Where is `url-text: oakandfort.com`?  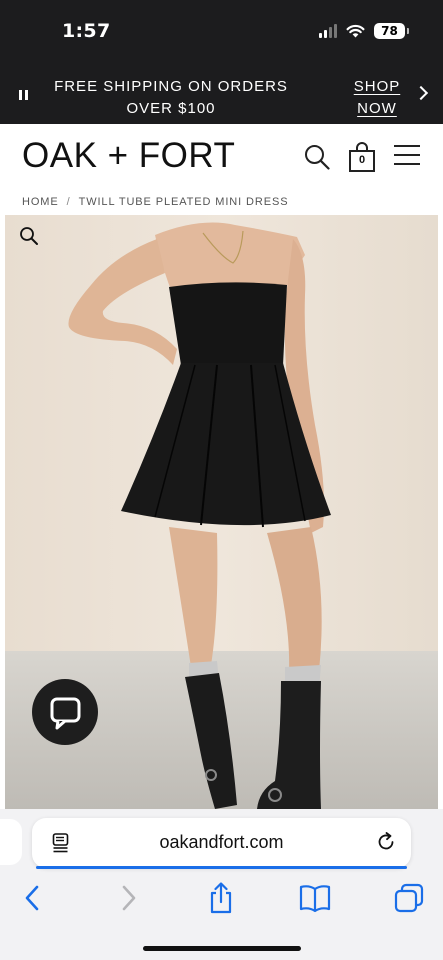
url-text: oakandfort.com is located at coordinates (221, 842).